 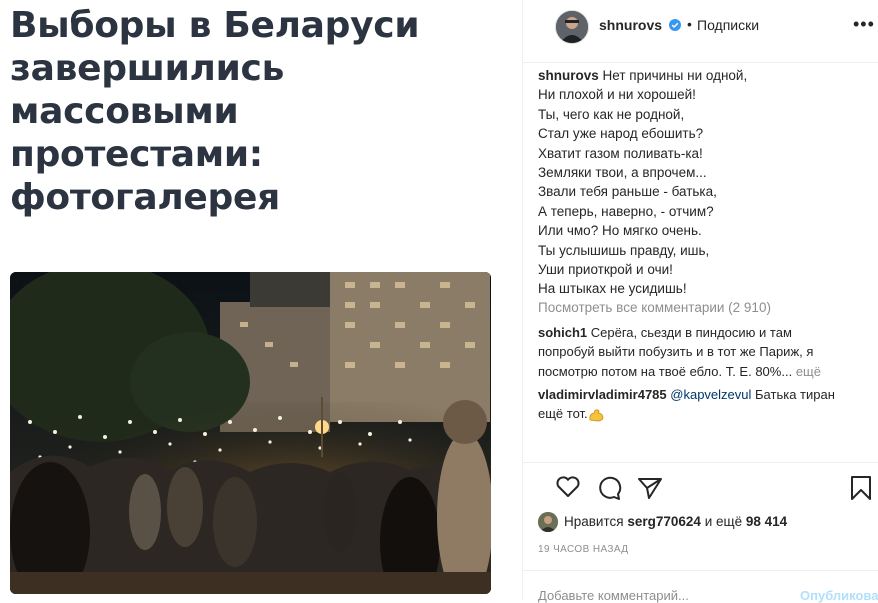 What do you see at coordinates (562, 332) in the screenshot?
I see `comment-username: sohich1` at bounding box center [562, 332].